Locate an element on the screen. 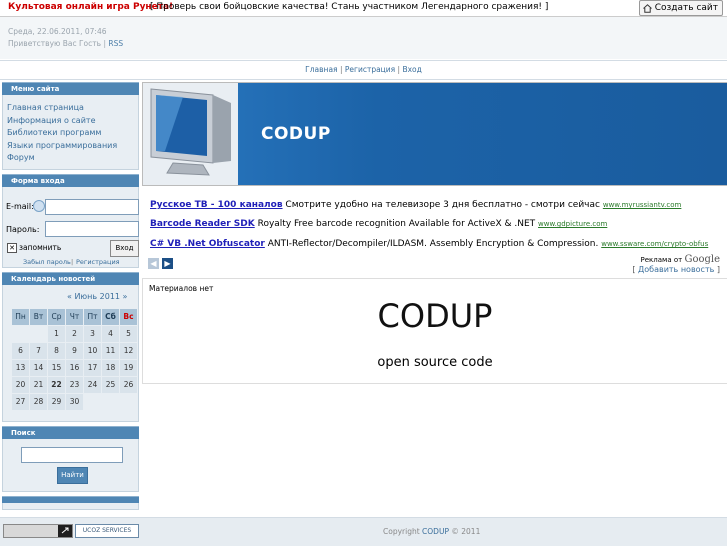 The width and height of the screenshot is (727, 546). ad-title: C# VB .Net Obfuscator is located at coordinates (207, 244).